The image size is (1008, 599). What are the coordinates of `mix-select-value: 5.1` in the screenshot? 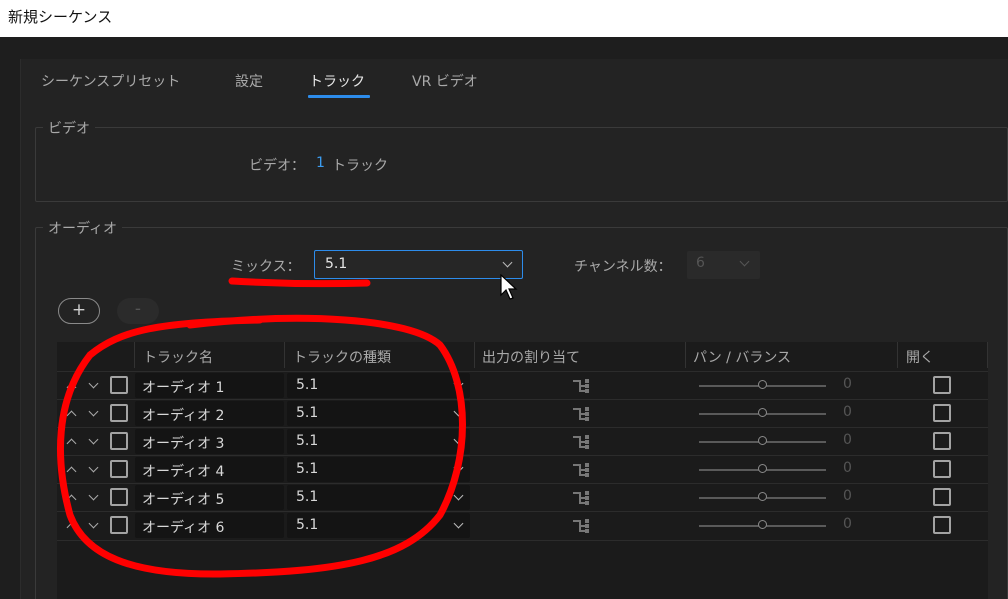 It's located at (336, 264).